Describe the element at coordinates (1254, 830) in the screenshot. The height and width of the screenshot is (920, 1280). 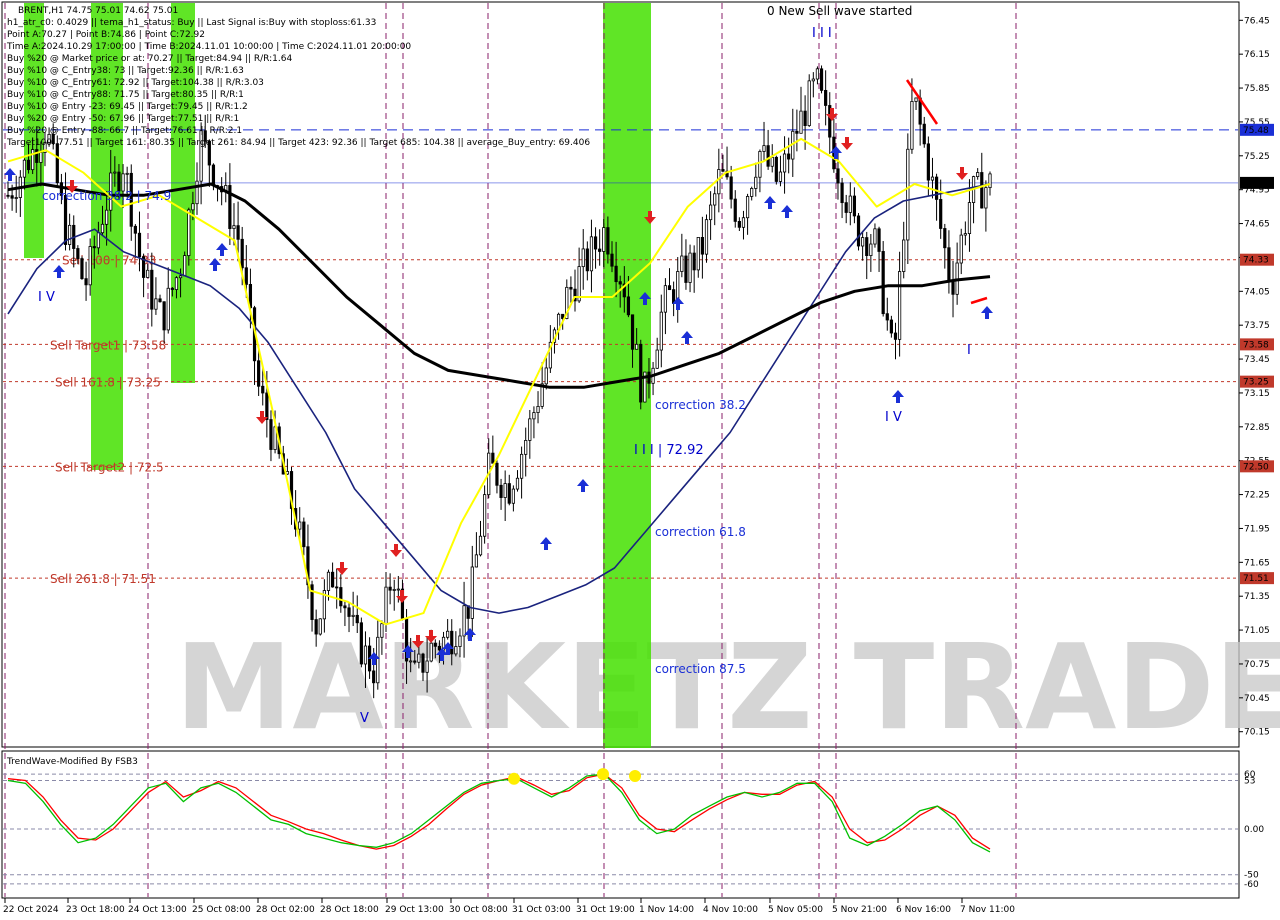
I see `indicator-axis-label-2: 0.00` at that location.